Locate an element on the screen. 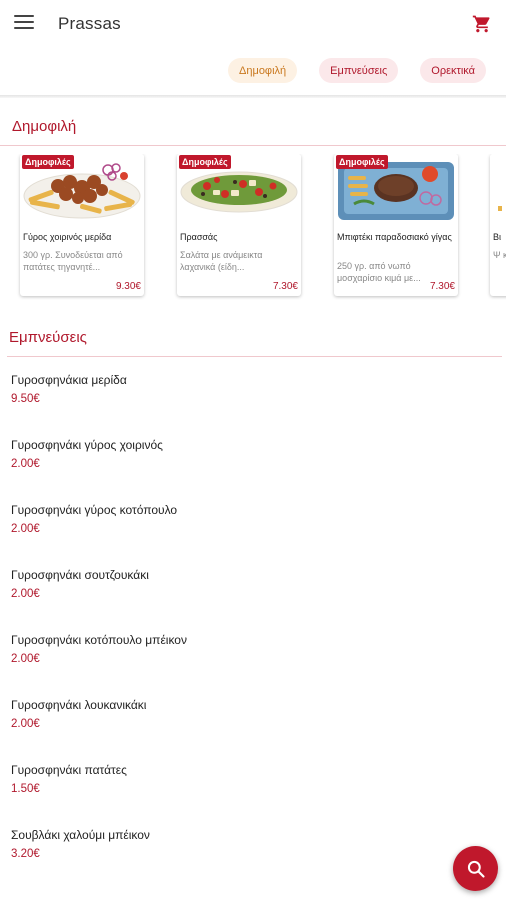 The image size is (506, 900). item-name: Γυροσφηνάκι σουτζουκάκι is located at coordinates (80, 575).